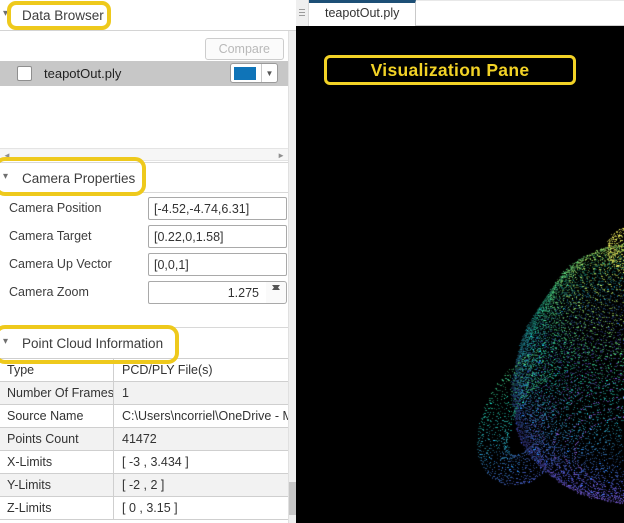  What do you see at coordinates (144, 154) in the screenshot?
I see `horizontal-scrollbar: ◄ ►` at bounding box center [144, 154].